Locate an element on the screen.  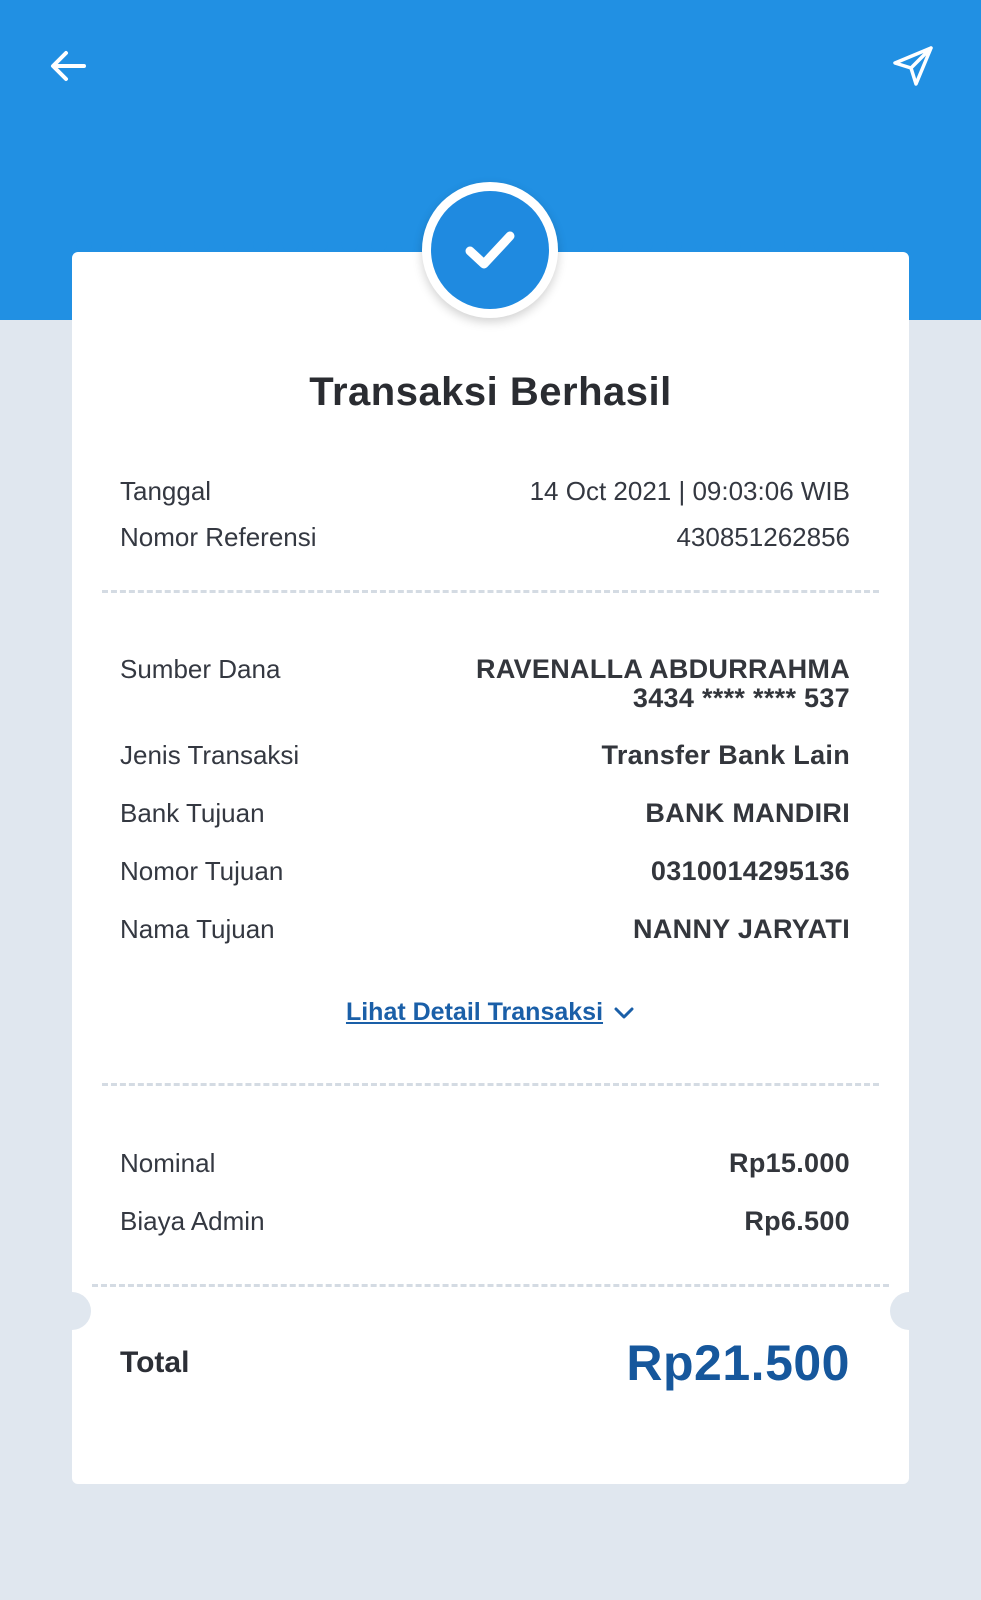
arrow-left-icon is located at coordinates (68, 66).